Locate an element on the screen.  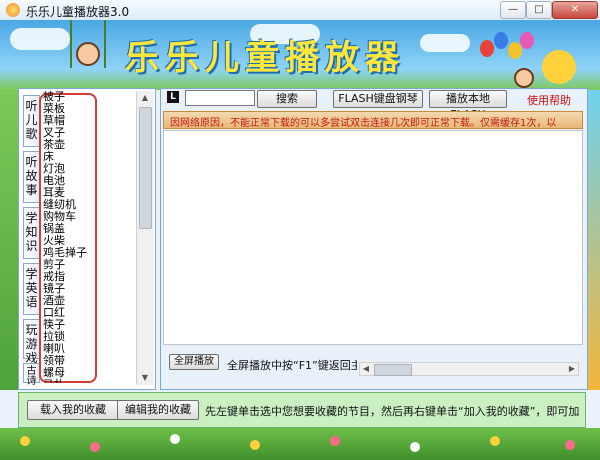
window-title: 乐乐儿童播放器3.0 is located at coordinates (78, 12).